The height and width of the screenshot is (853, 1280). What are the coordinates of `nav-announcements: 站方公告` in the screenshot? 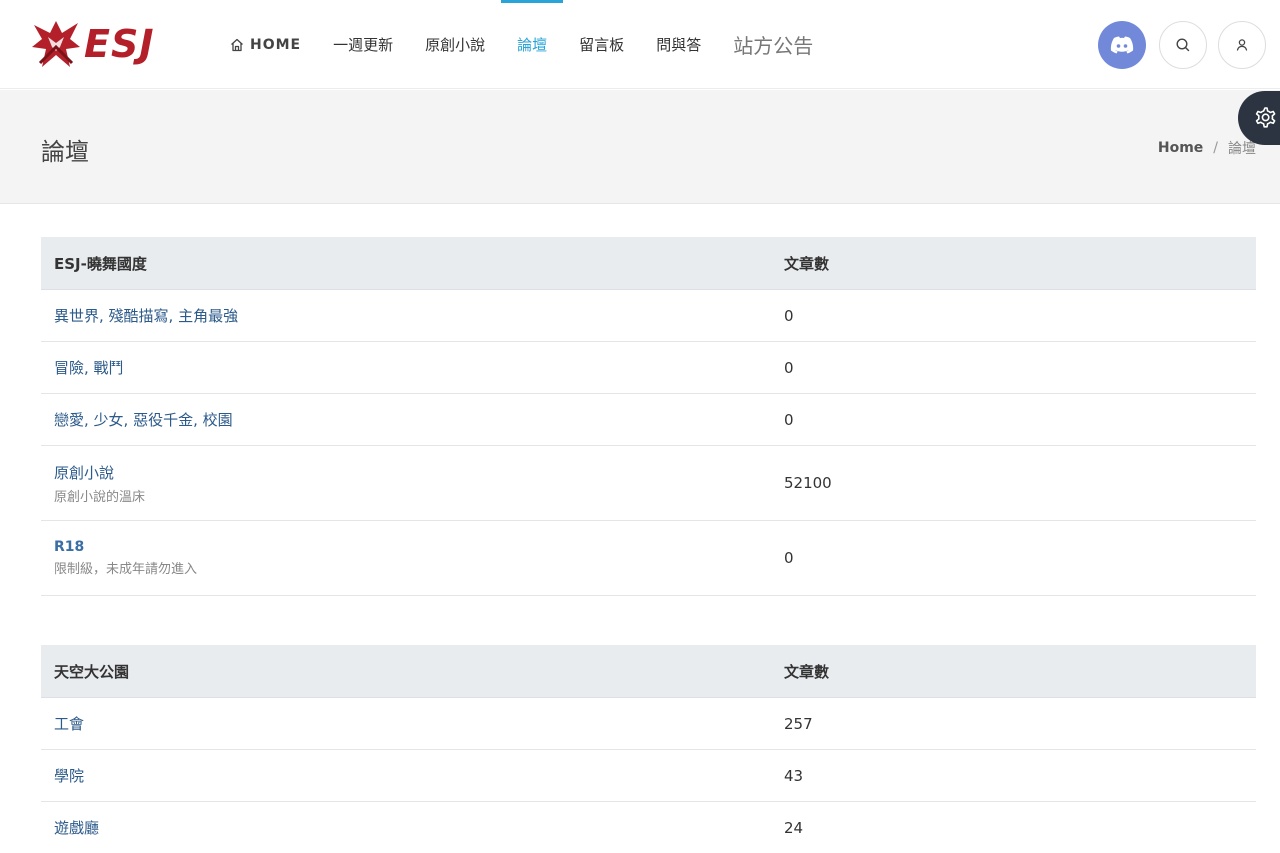 It's located at (773, 44).